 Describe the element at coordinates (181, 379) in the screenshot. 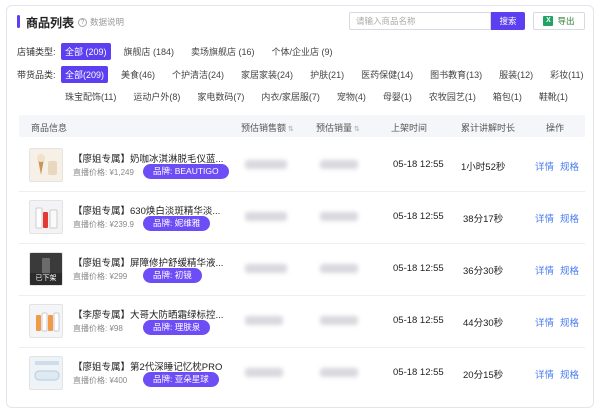

I see `brand-badge: 品牌: 亚朵星球` at that location.